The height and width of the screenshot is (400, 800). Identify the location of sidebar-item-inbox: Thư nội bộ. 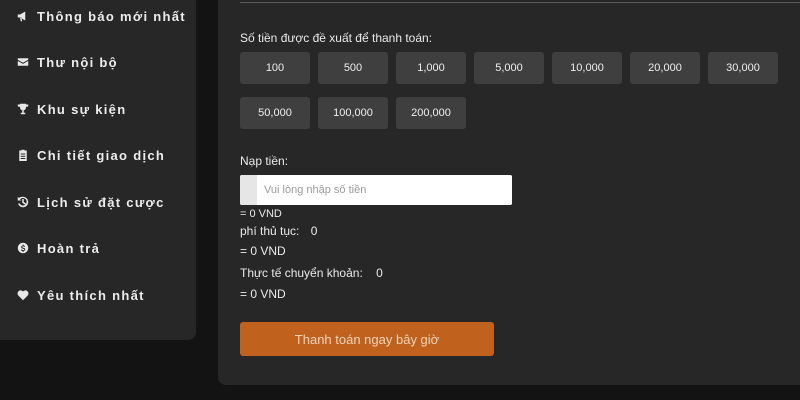
(67, 62).